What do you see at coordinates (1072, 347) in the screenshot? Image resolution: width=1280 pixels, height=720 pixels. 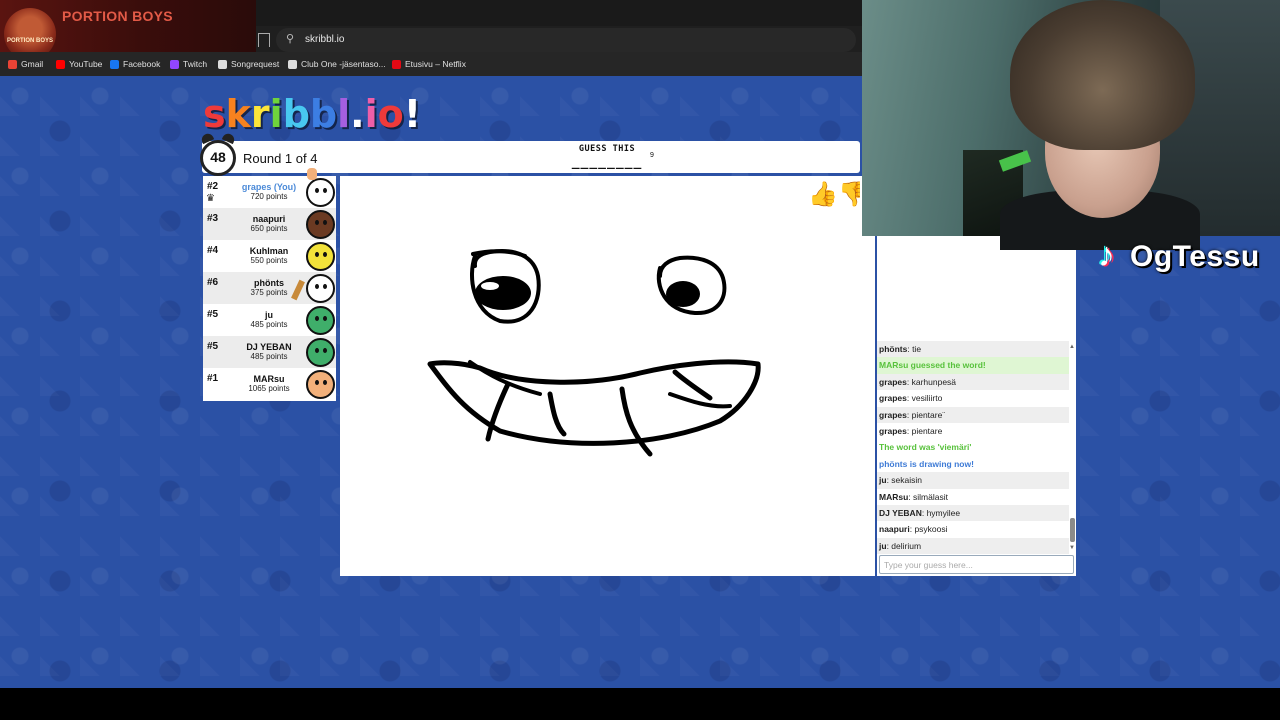 I see `scroll-up-icon: ▲` at bounding box center [1072, 347].